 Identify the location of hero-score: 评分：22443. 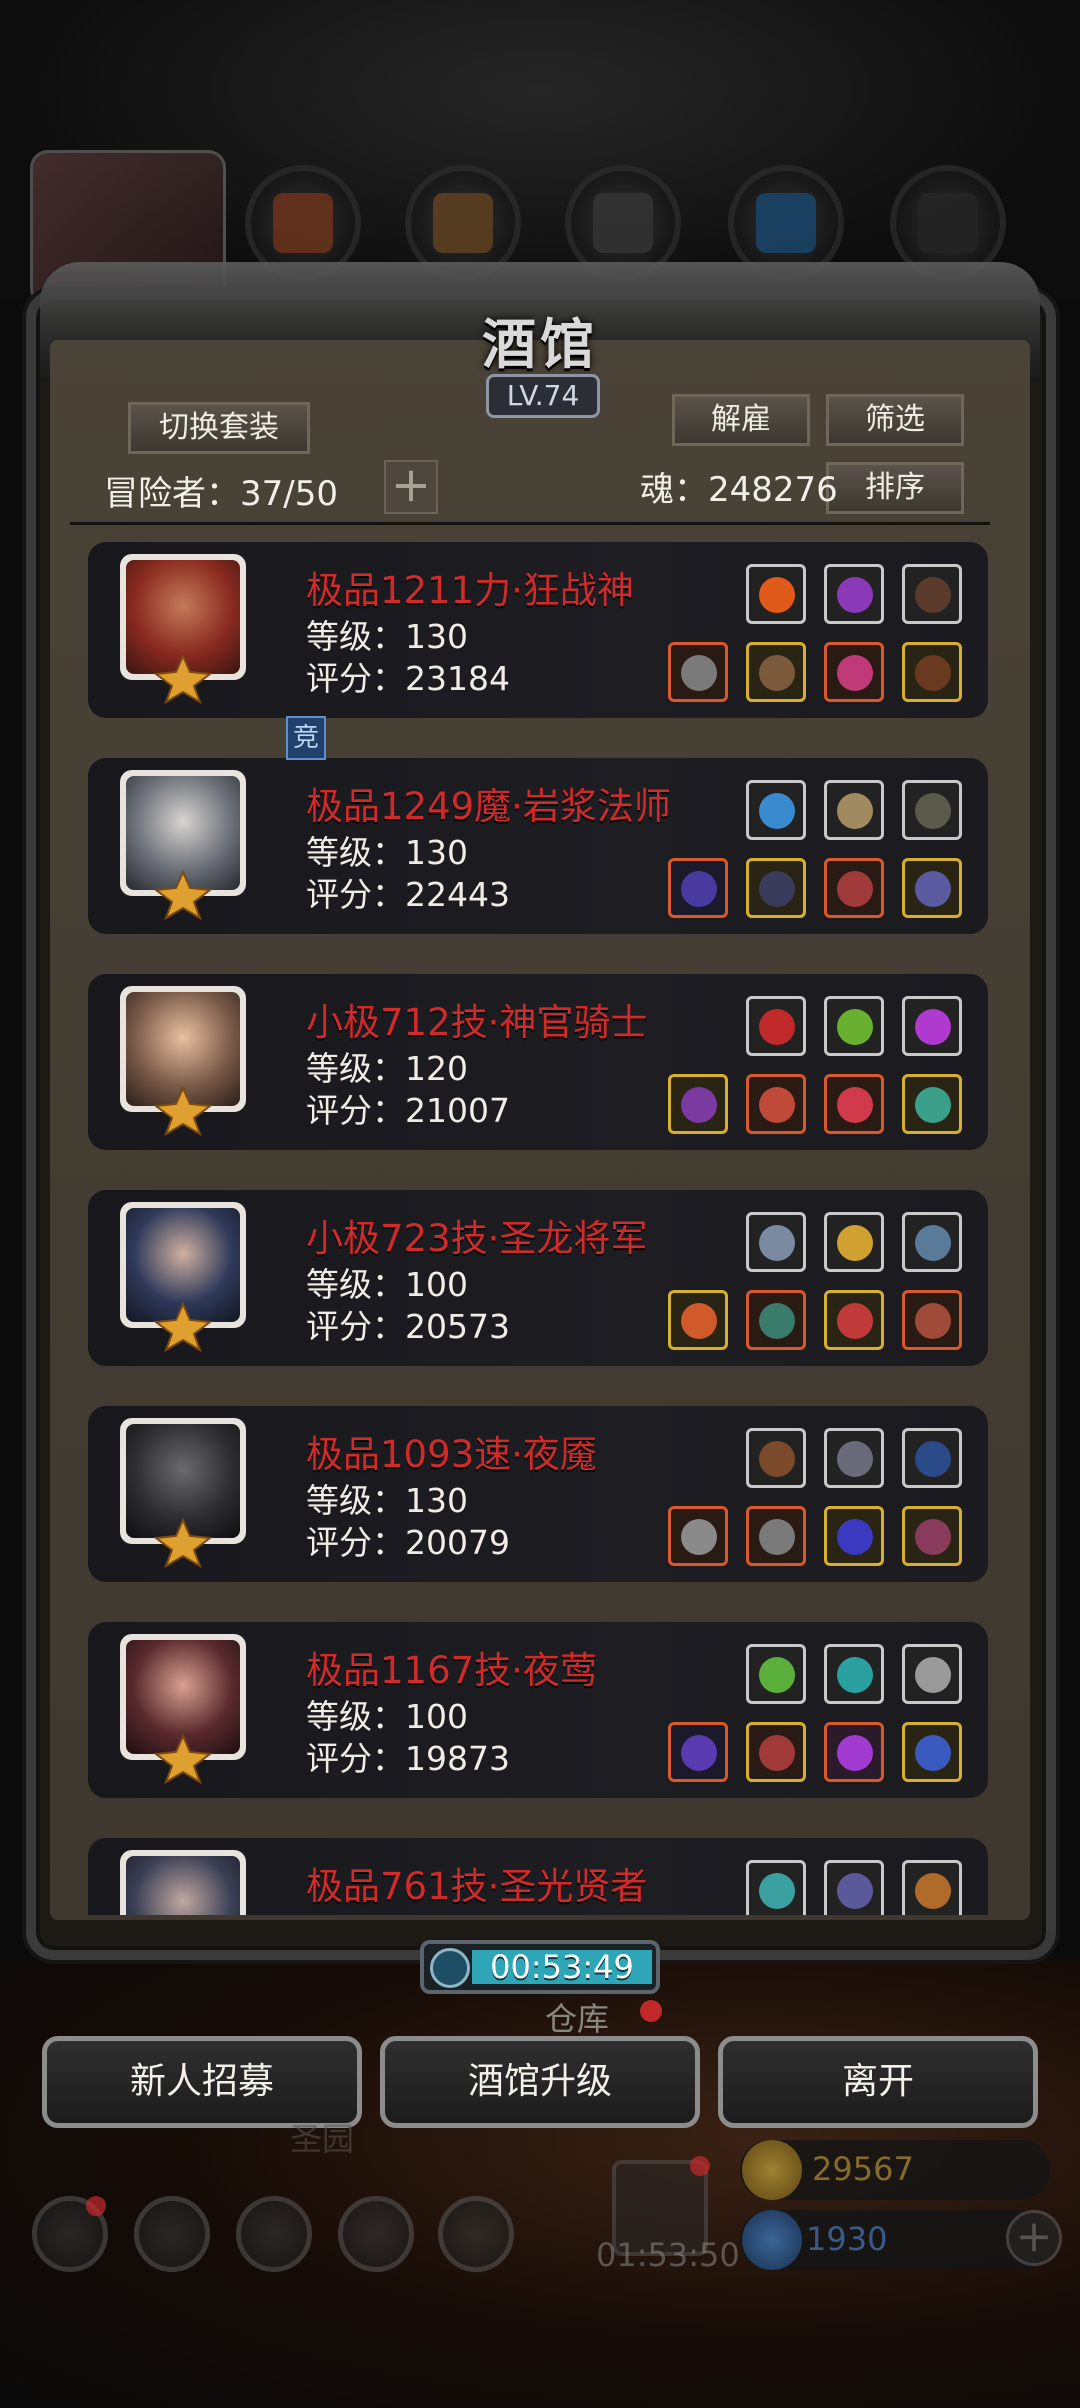
(408, 894).